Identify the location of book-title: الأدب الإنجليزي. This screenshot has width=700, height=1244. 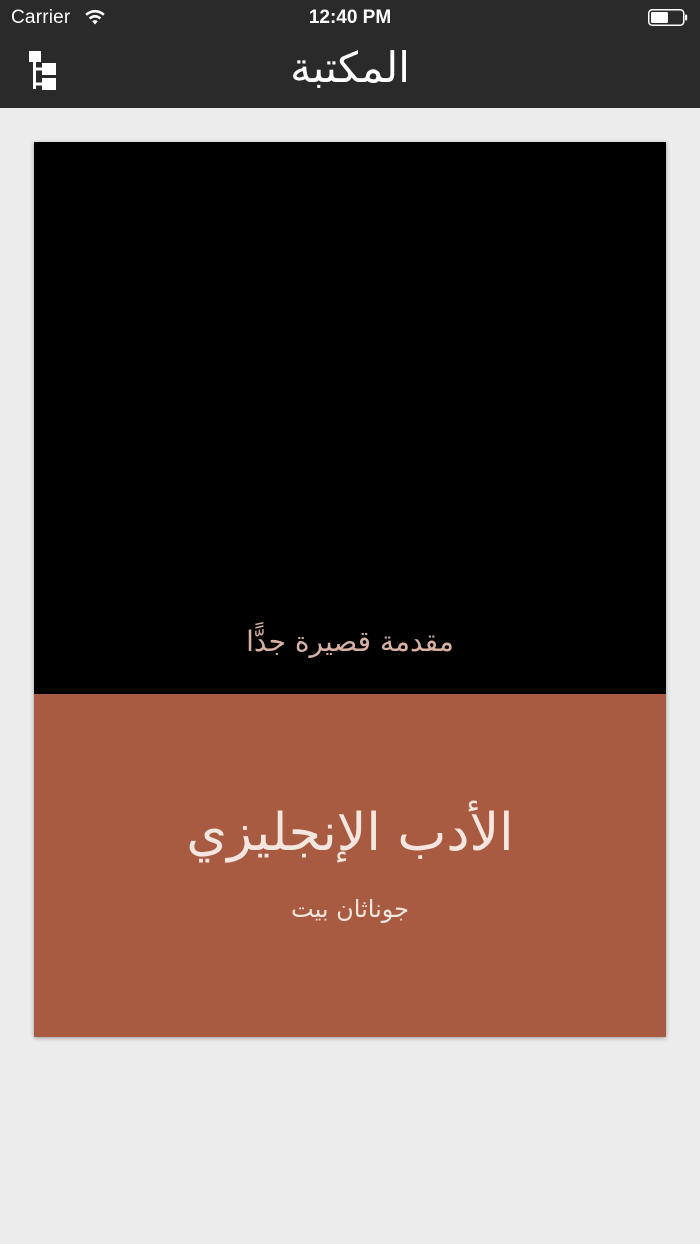
(350, 833).